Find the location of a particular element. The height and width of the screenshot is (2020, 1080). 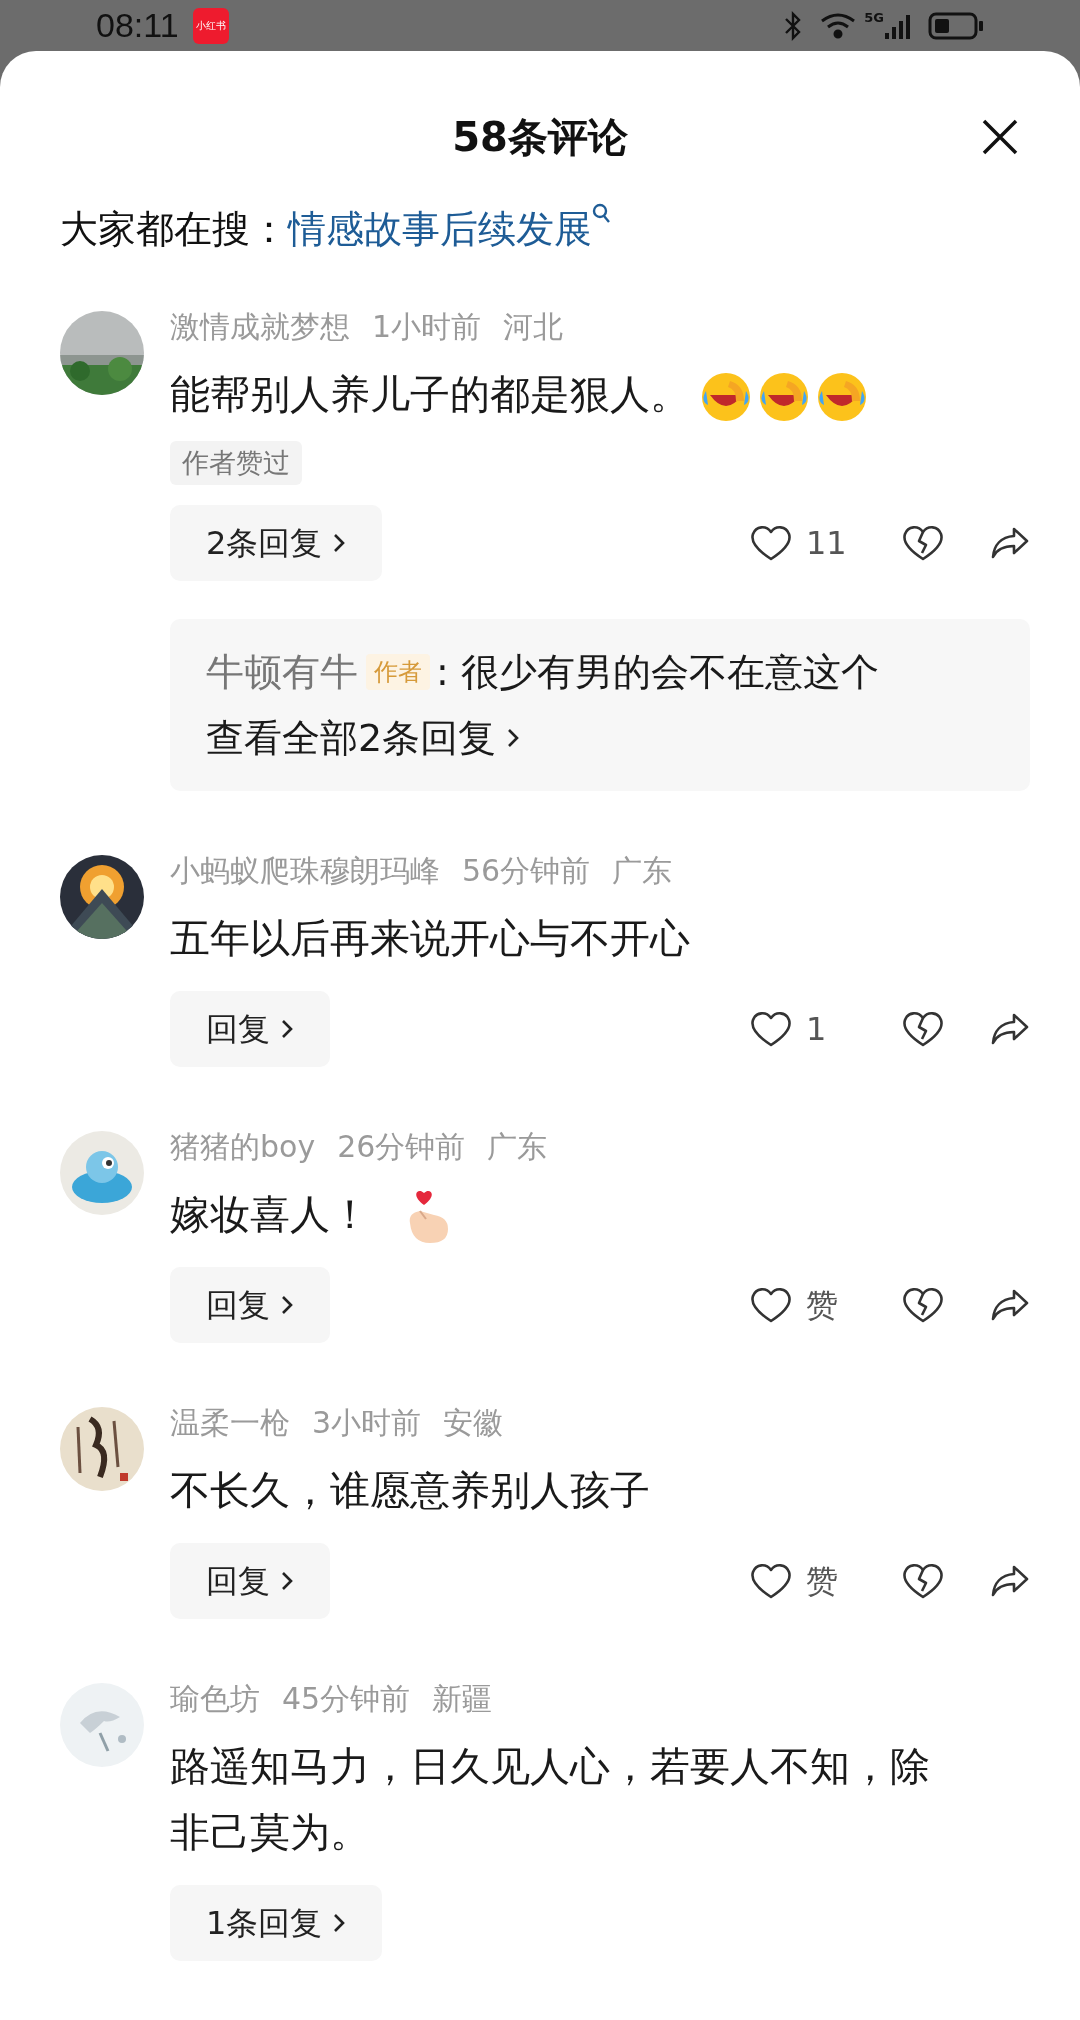

comment-text: 五年以后再来说开心与不开心 is located at coordinates (430, 938).